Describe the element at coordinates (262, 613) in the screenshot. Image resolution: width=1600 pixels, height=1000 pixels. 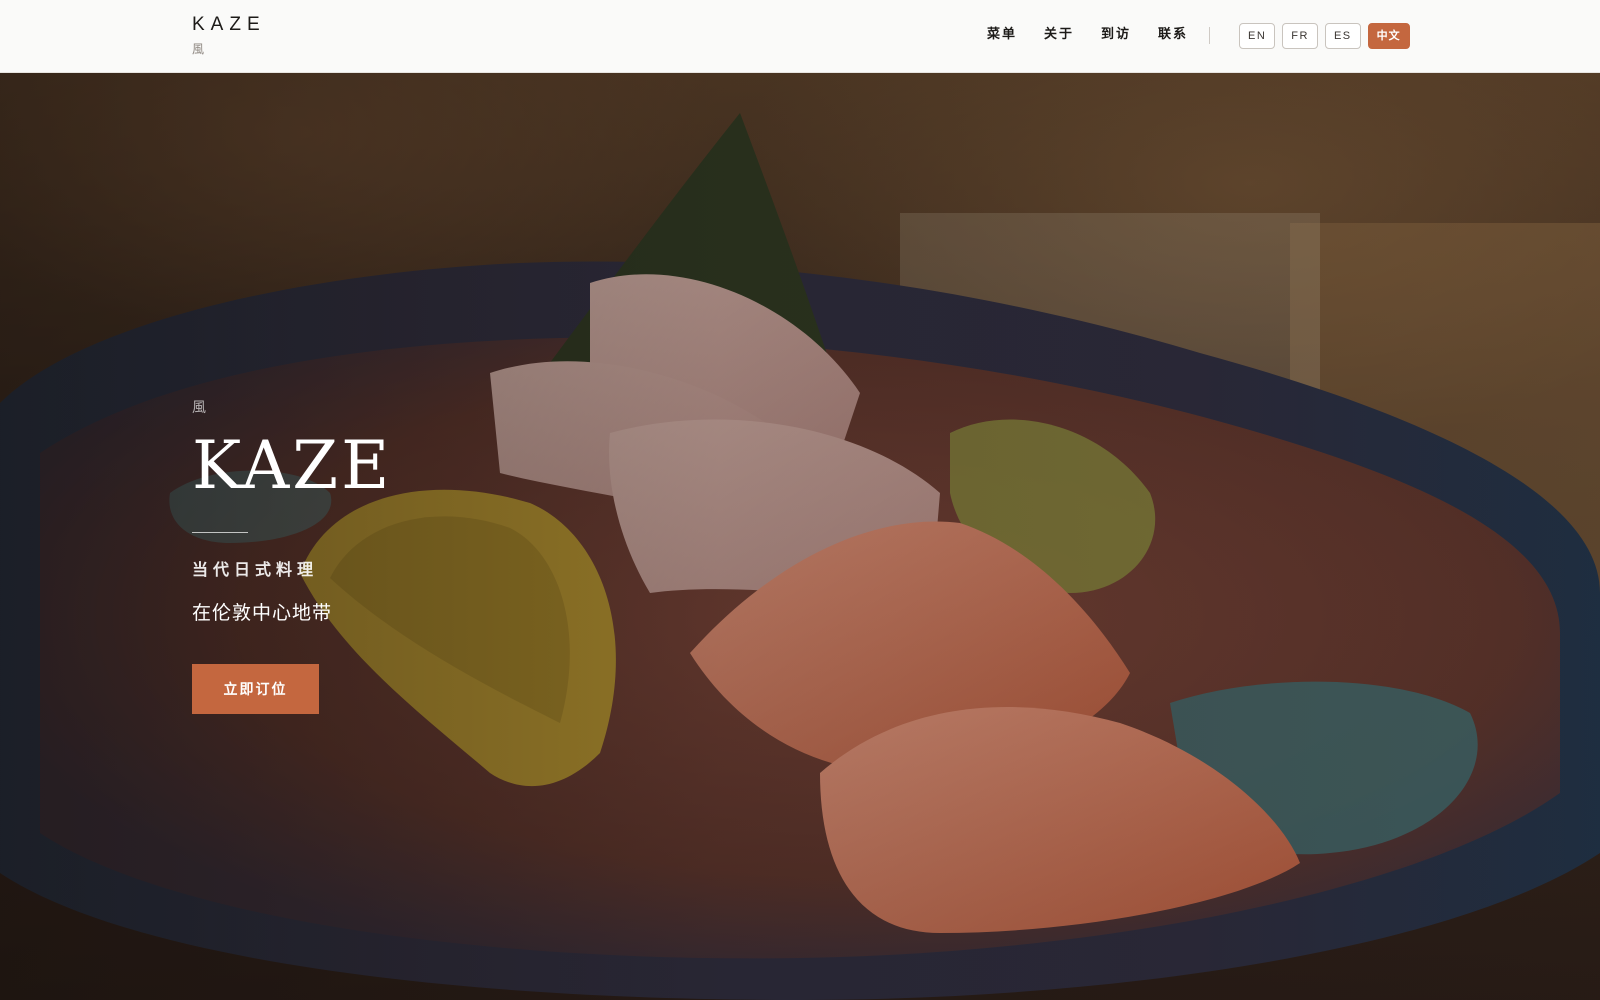
I see `hero-tagline: 在伦敦中心地带` at that location.